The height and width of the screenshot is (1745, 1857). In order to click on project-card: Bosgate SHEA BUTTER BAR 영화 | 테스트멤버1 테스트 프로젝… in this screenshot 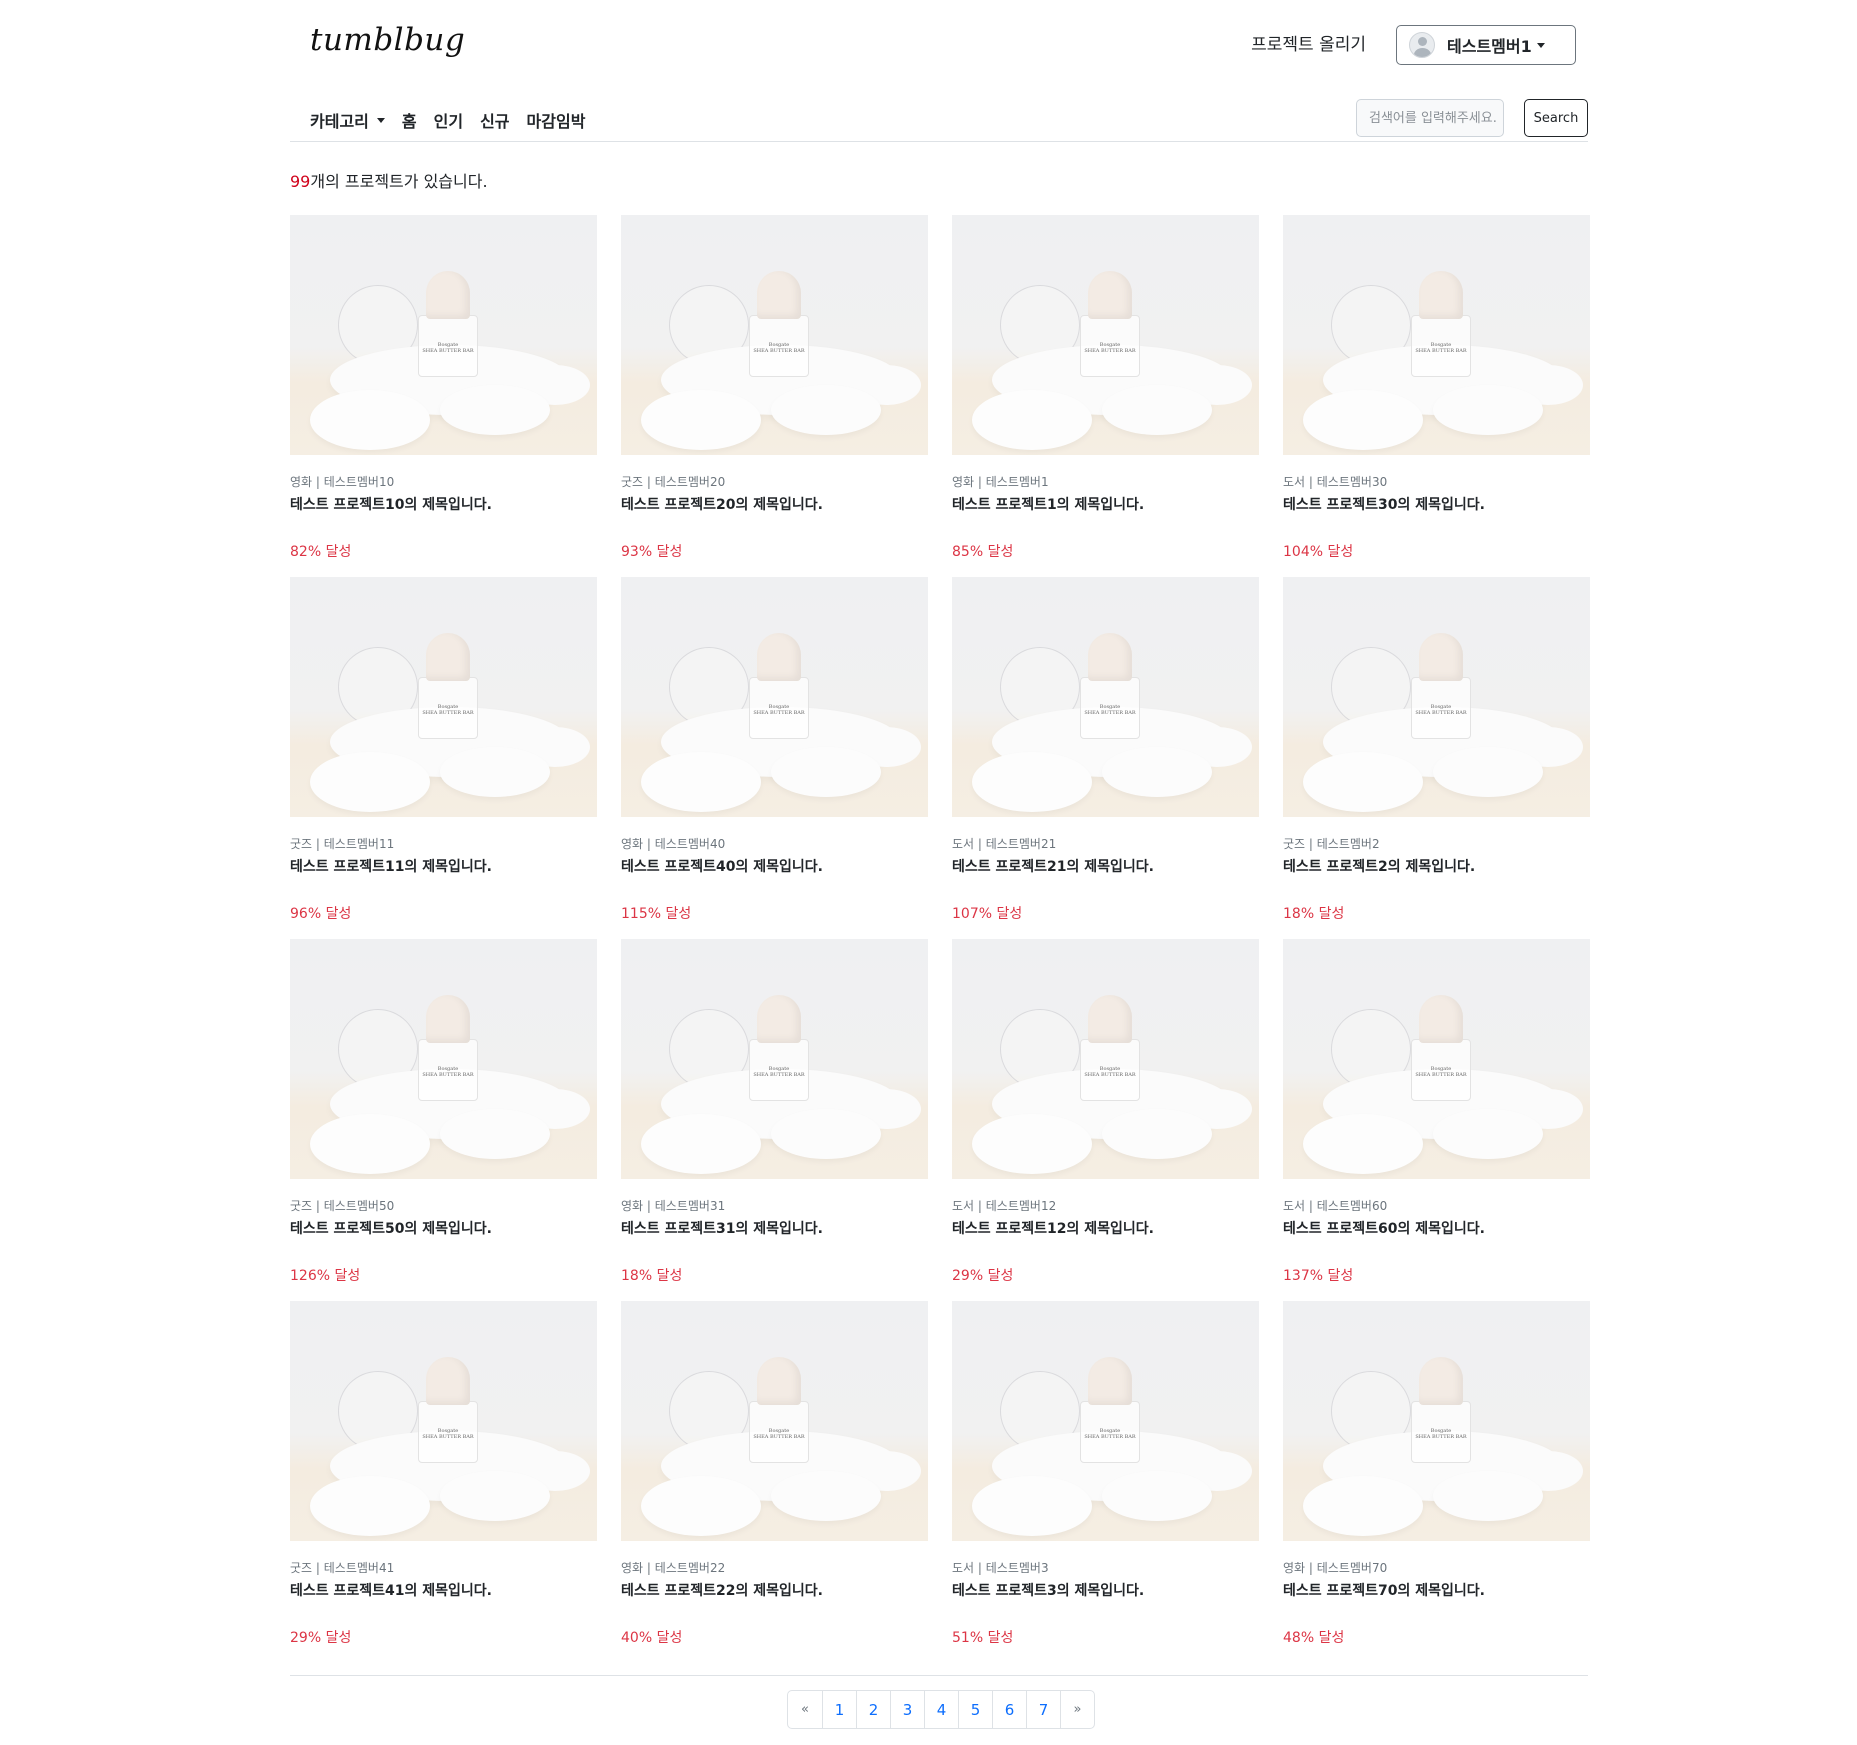, I will do `click(1105, 392)`.